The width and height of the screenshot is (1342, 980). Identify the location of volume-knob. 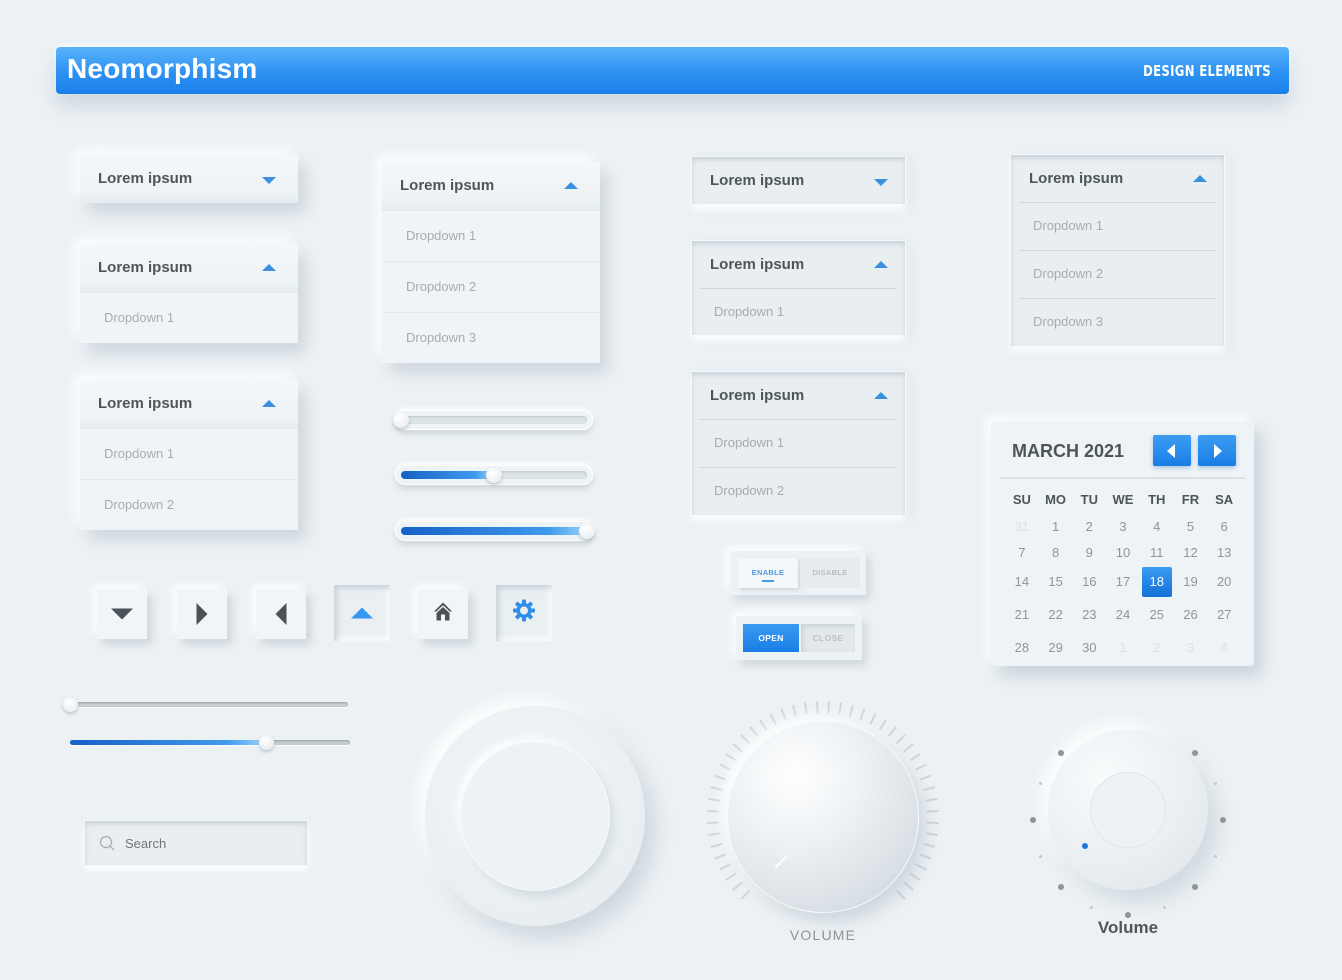
(823, 817).